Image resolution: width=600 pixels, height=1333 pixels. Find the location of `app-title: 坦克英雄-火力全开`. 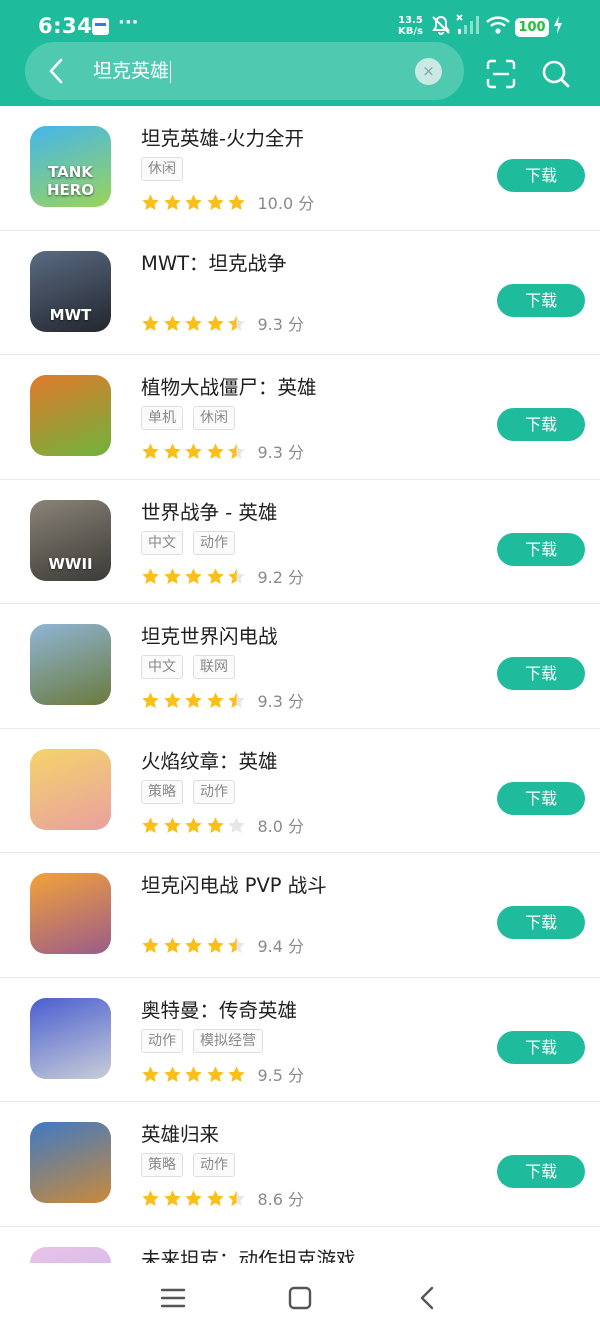

app-title: 坦克英雄-火力全开 is located at coordinates (222, 136).